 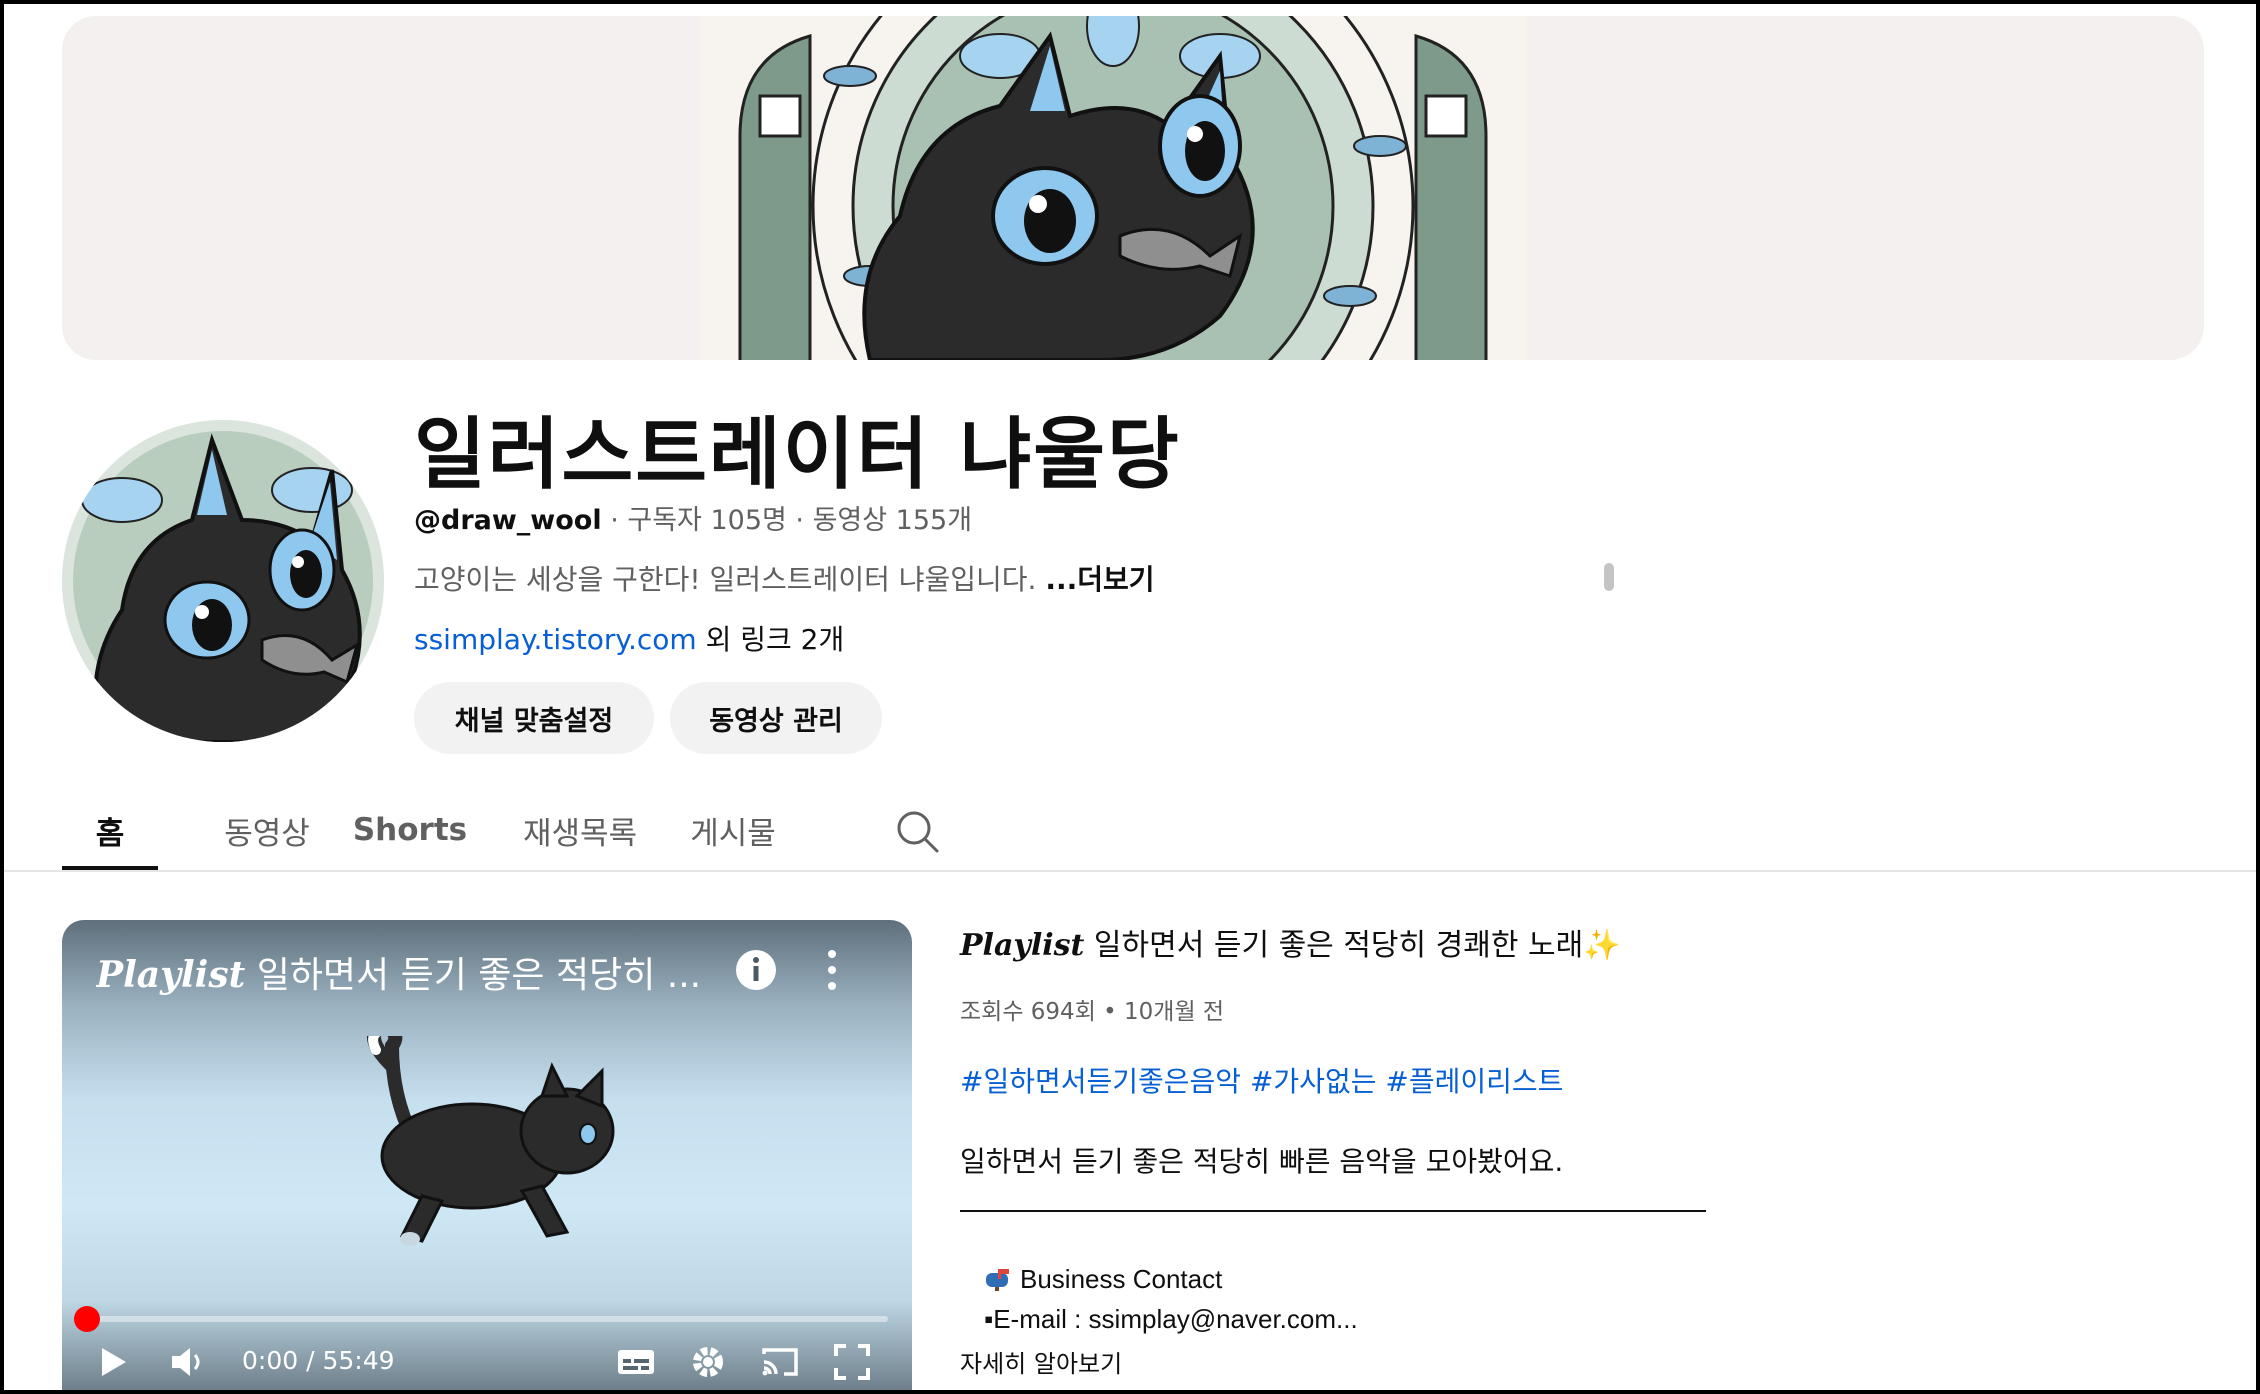 I want to click on business-contact: Business Contact, so click(x=1103, y=1279).